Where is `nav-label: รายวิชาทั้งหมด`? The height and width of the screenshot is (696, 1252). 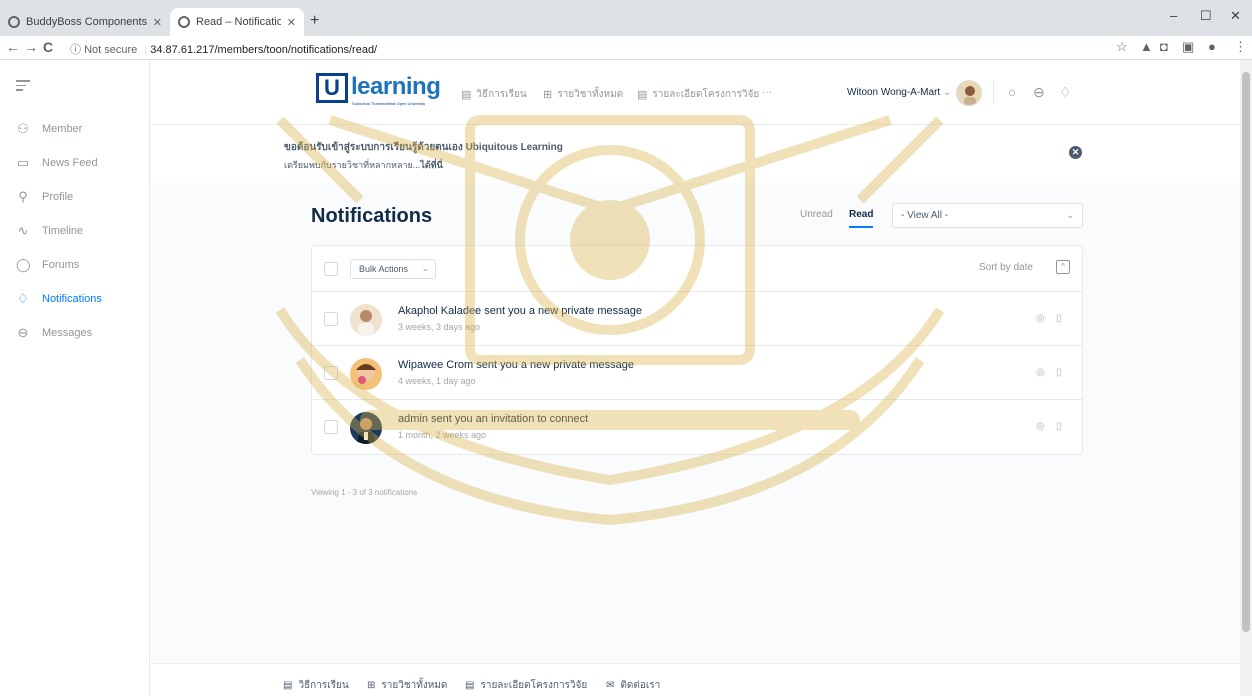 nav-label: รายวิชาทั้งหมด is located at coordinates (590, 94).